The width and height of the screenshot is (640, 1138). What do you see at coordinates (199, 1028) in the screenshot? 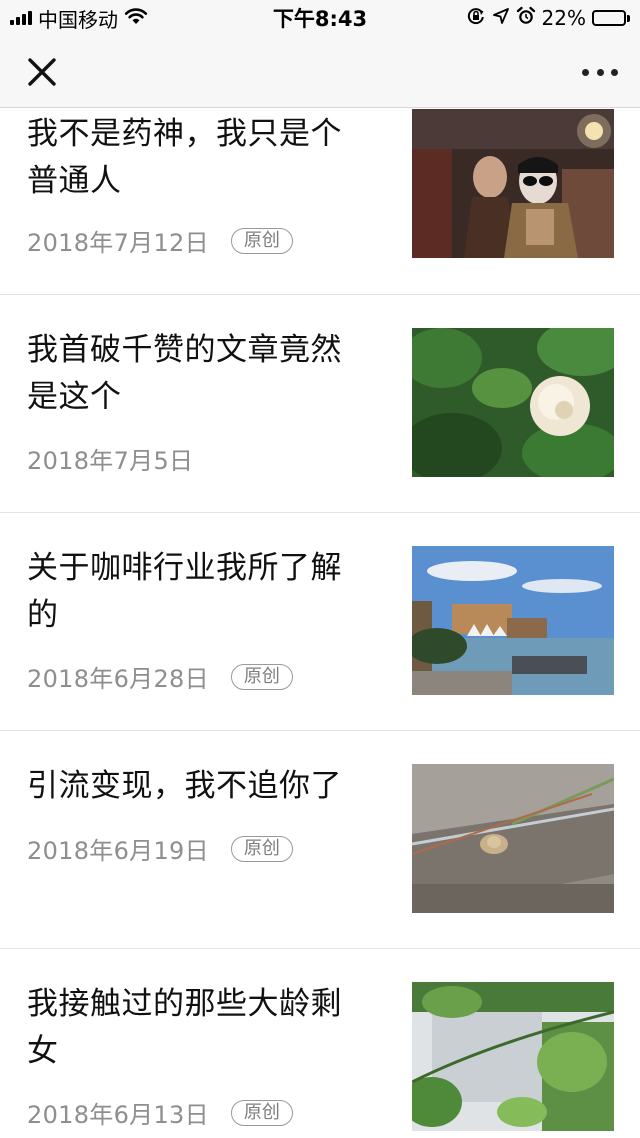
I see `article-title: 我接触过的那些大龄剩 女` at bounding box center [199, 1028].